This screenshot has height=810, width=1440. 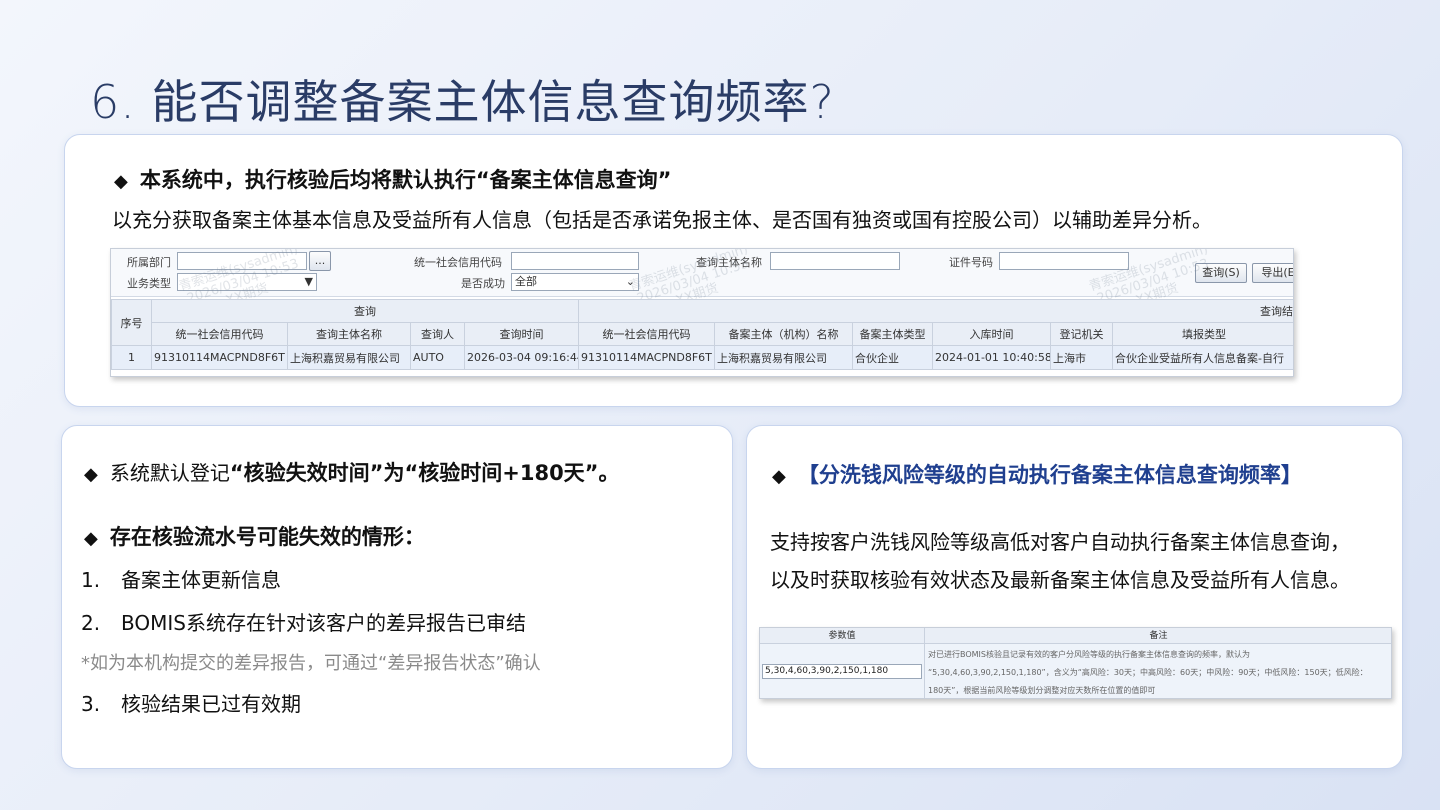 I want to click on frequency-heading: ◆ 【分洗钱风险等级的自动执行备案主体信息查询频率】, so click(x=1037, y=474).